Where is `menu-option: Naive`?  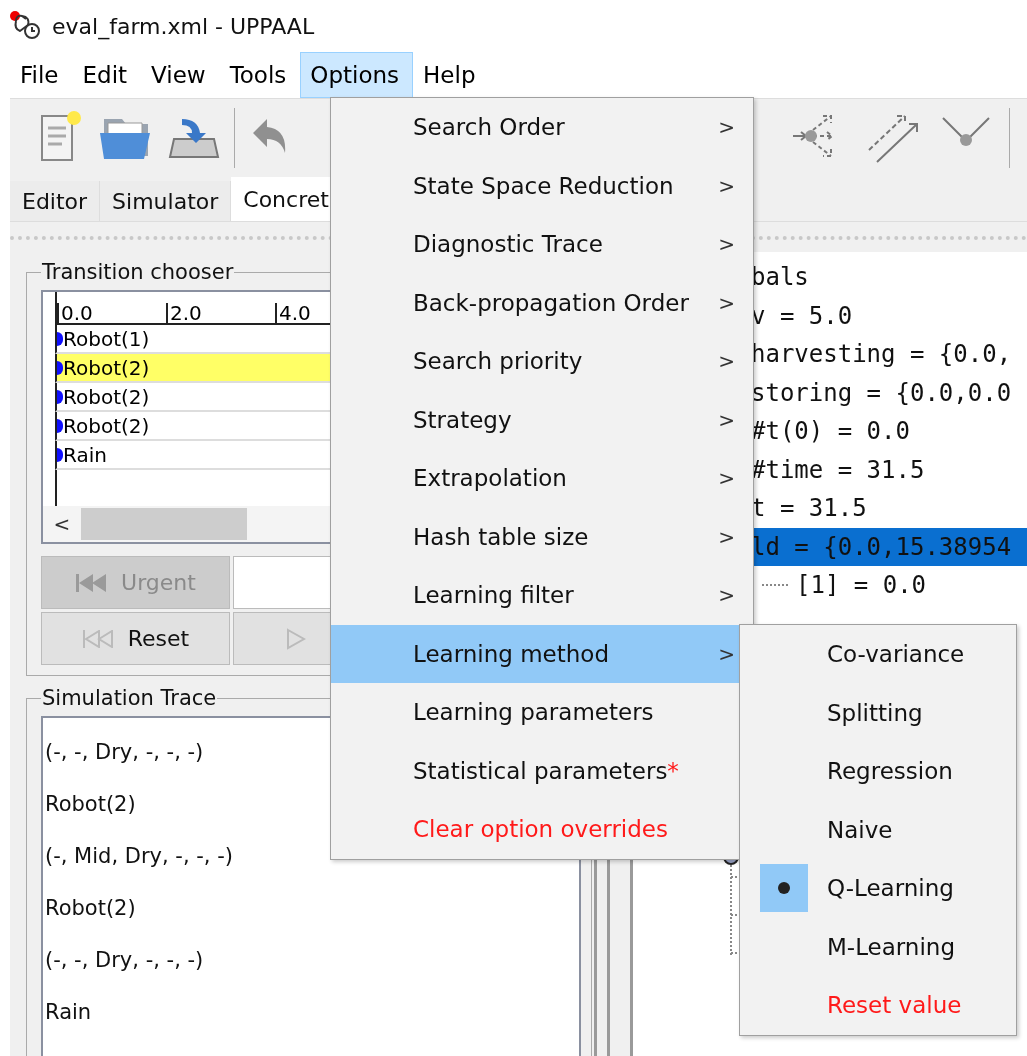 menu-option: Naive is located at coordinates (875, 829).